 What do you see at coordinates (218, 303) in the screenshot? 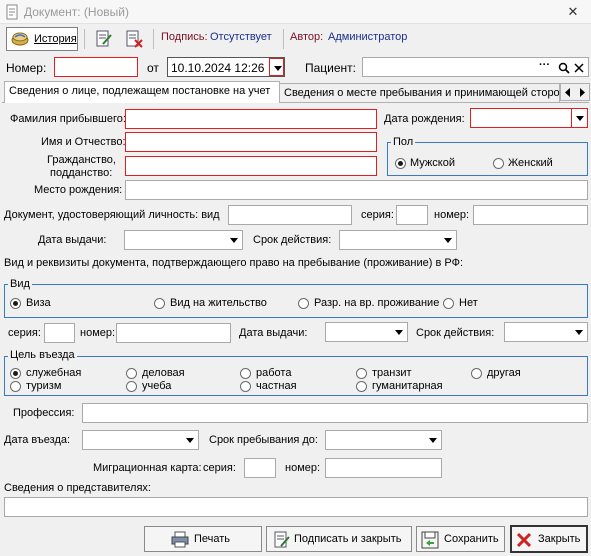
I see `kind-residence-label: Вид на жительство` at bounding box center [218, 303].